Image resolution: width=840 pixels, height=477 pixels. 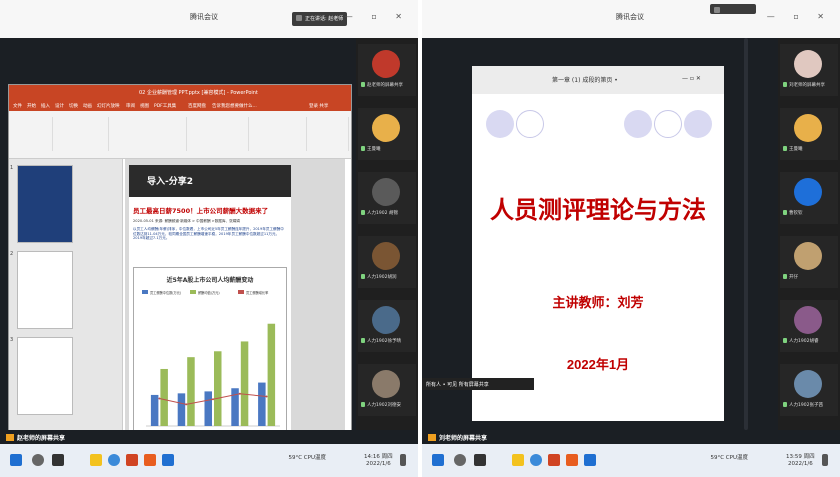 I want to click on ribbon-tab: 审阅, so click(x=130, y=106).